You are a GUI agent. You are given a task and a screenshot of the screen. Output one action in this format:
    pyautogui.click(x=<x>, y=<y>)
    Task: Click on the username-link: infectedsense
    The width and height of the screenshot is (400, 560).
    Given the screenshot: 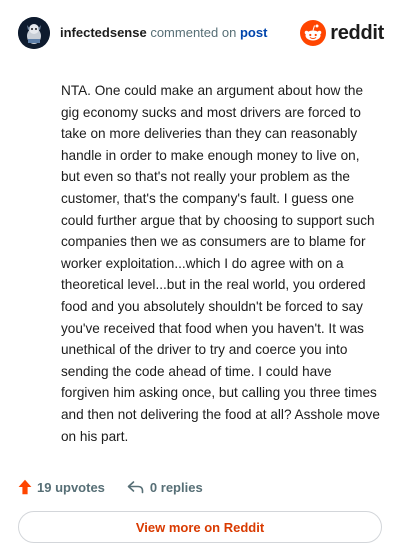 What is the action you would take?
    pyautogui.click(x=103, y=32)
    